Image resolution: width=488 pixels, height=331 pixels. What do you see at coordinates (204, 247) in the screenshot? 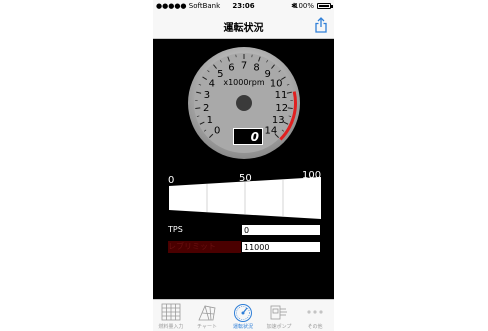
I see `rev-limit-label: レブリミット` at bounding box center [204, 247].